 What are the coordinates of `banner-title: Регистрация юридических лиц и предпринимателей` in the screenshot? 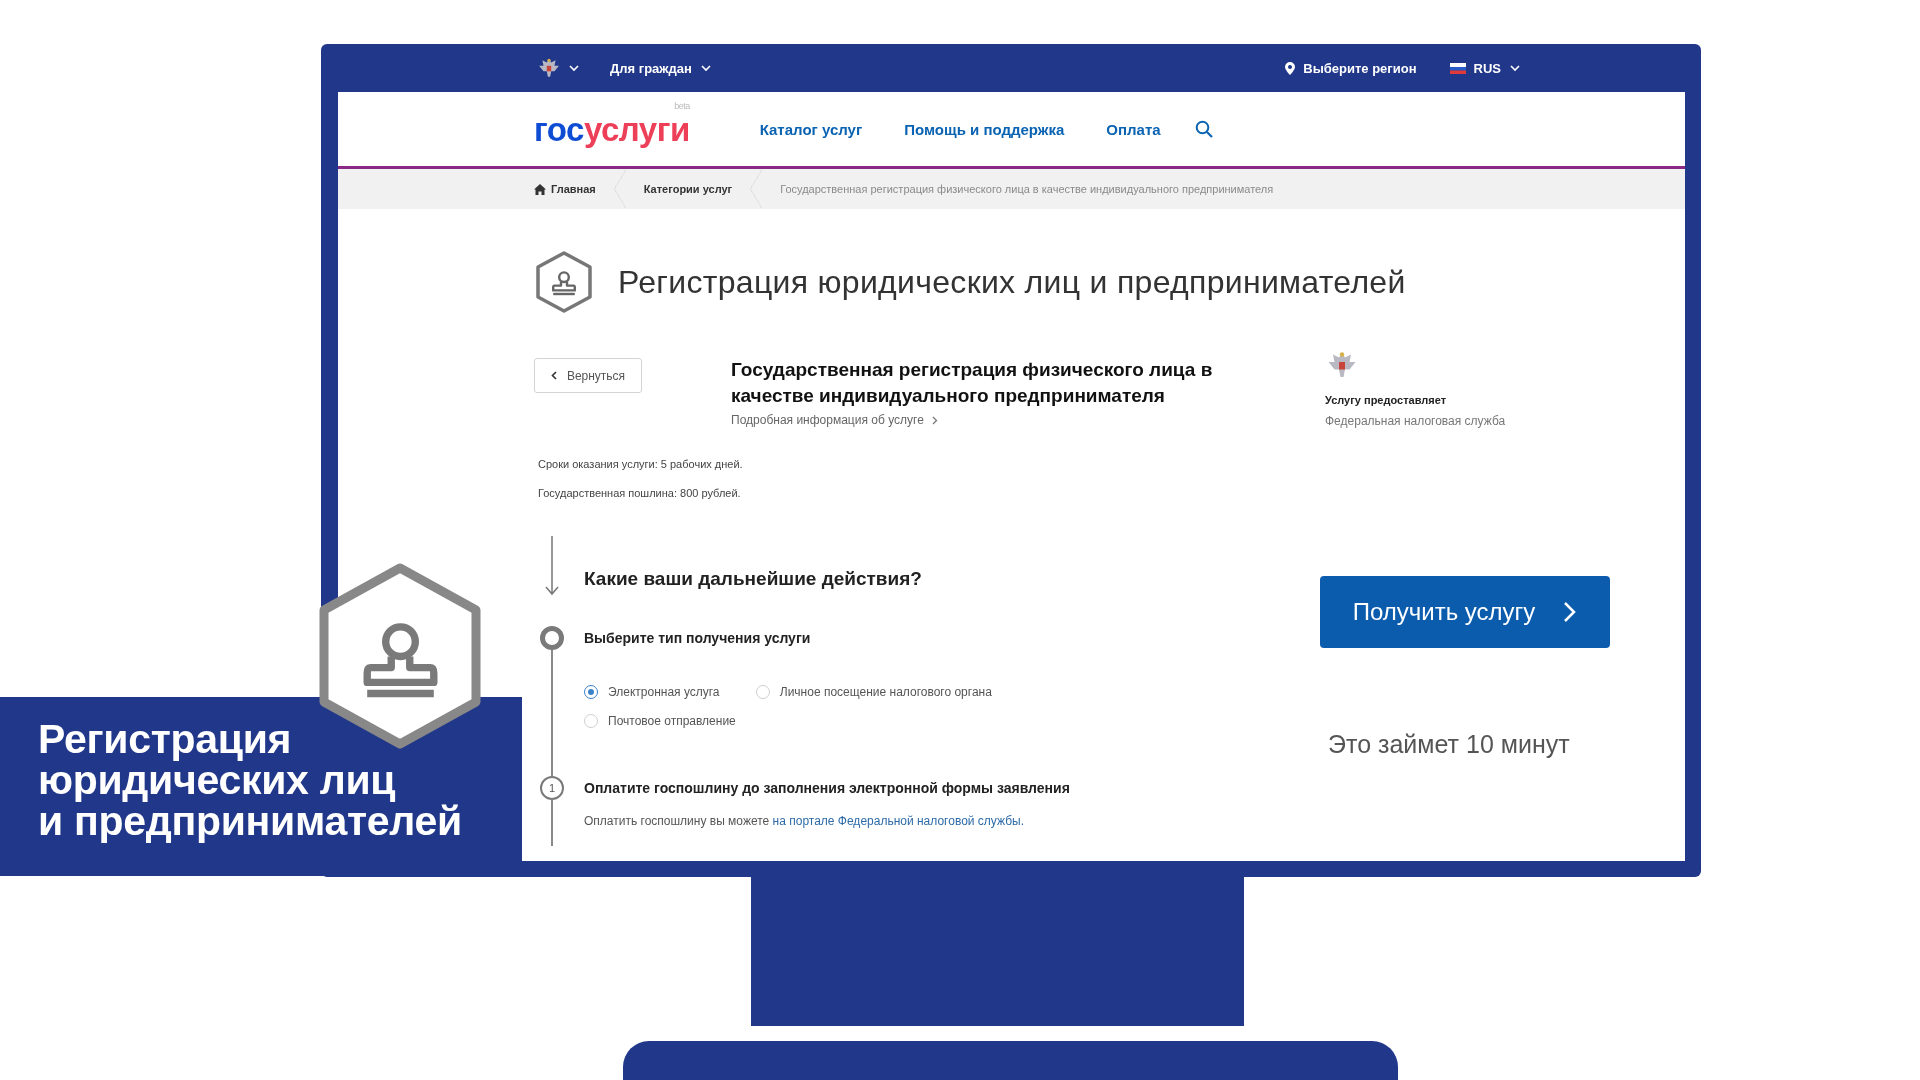 It's located at (250, 780).